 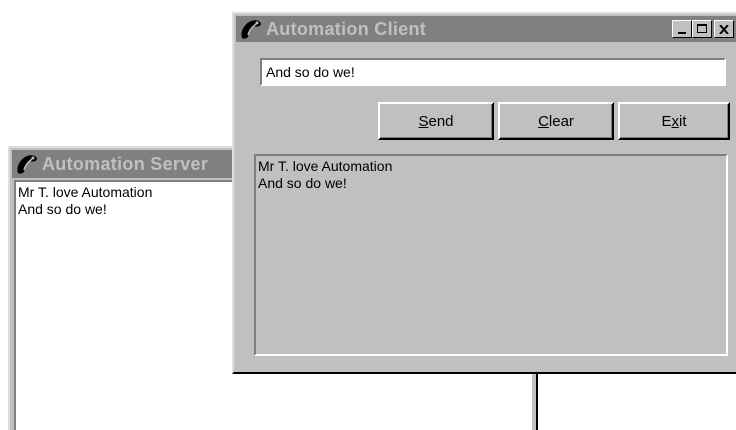 I want to click on exit-label-prefix: E, so click(x=666, y=121).